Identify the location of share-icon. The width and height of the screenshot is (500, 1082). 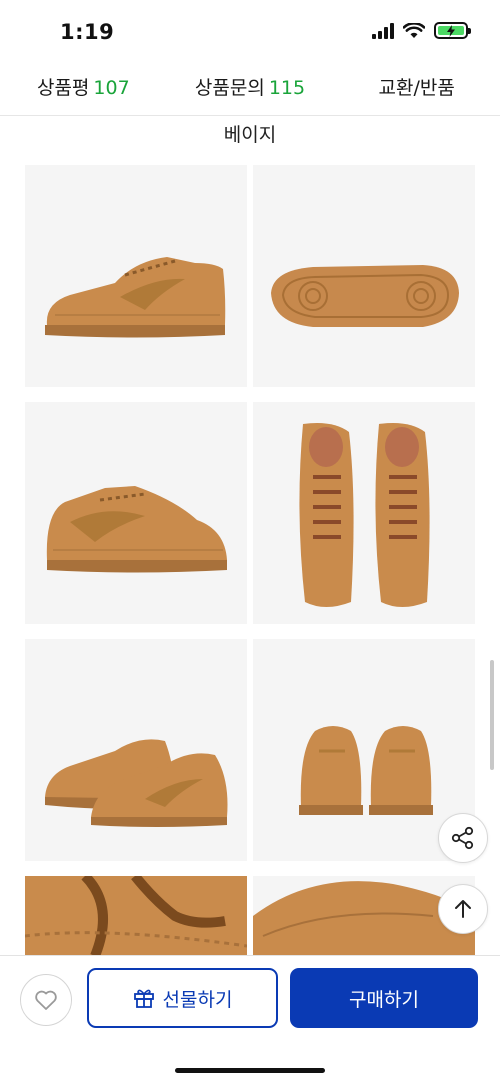
(462, 838).